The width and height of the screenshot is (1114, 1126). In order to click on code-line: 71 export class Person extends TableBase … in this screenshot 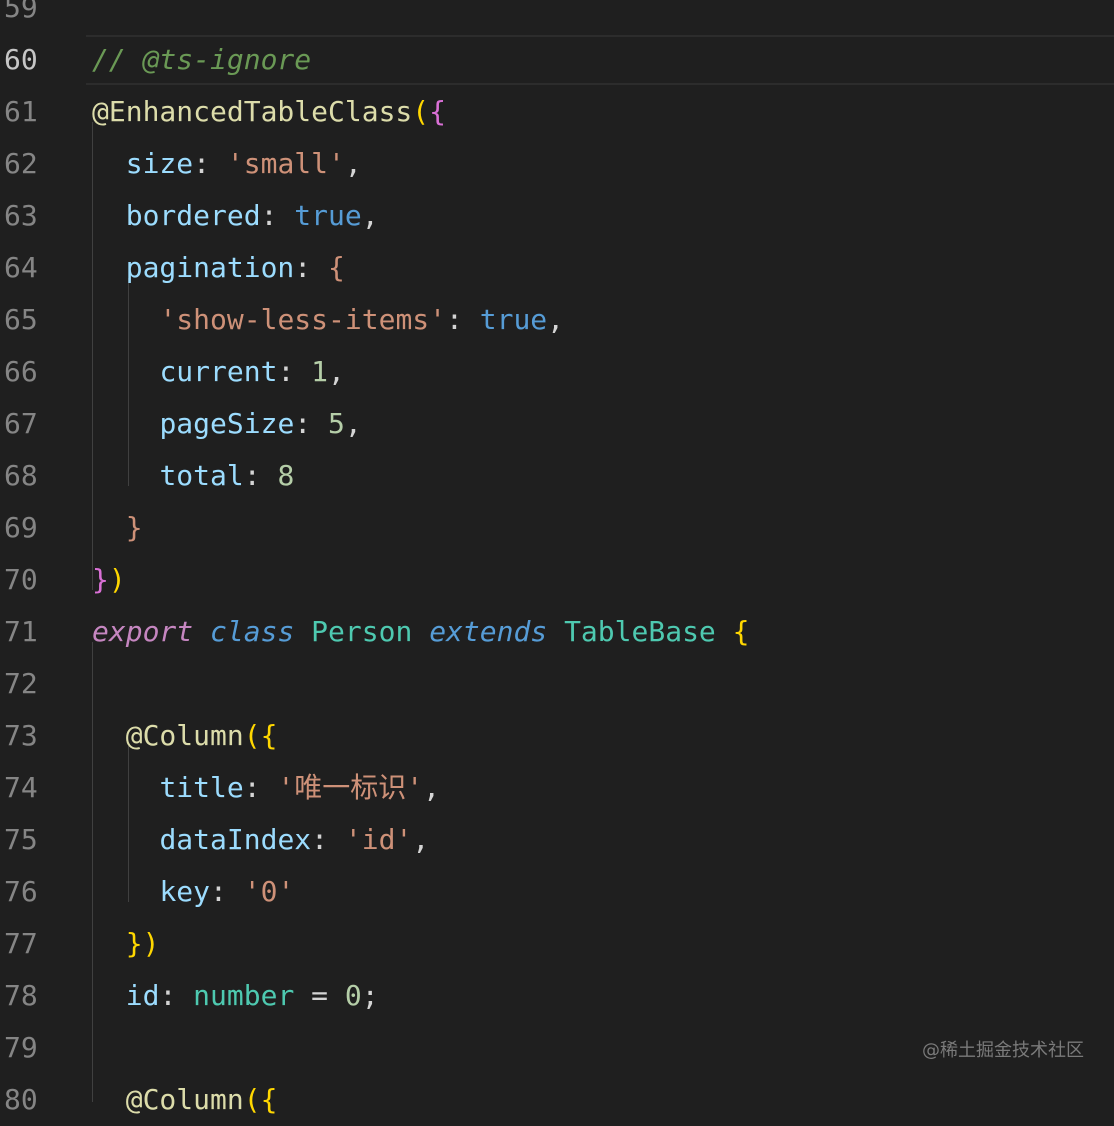, I will do `click(557, 632)`.